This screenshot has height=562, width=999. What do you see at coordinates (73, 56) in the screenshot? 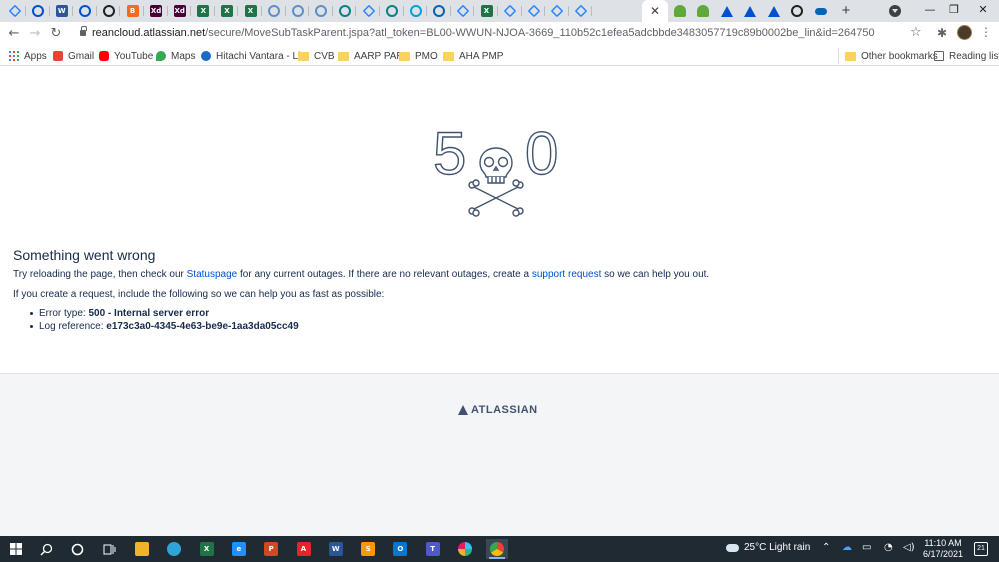
I see `bookmark-gmail: Gmail` at bounding box center [73, 56].